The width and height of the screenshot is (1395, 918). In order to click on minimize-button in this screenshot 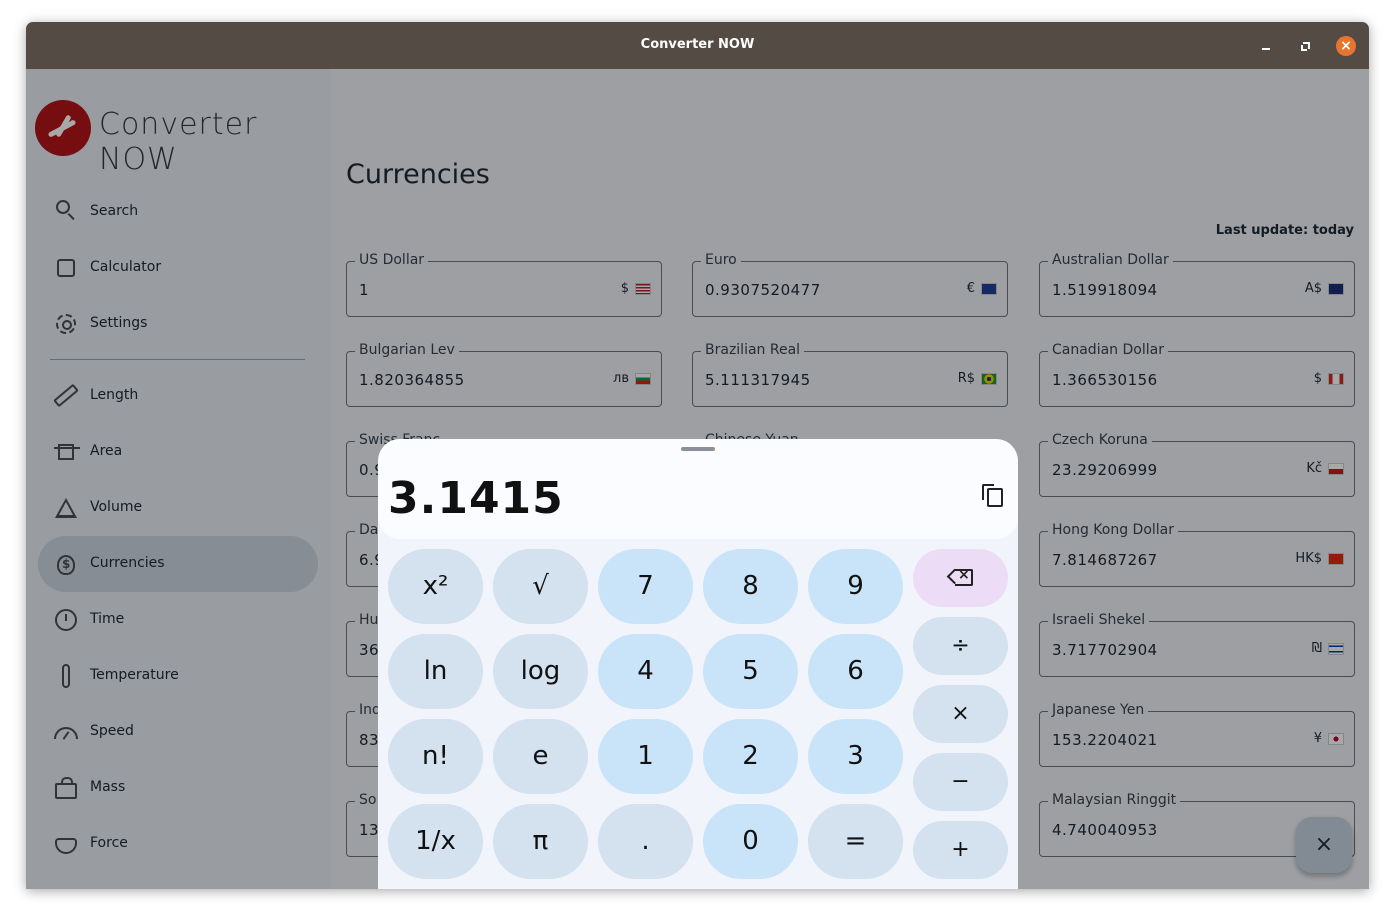, I will do `click(1266, 46)`.